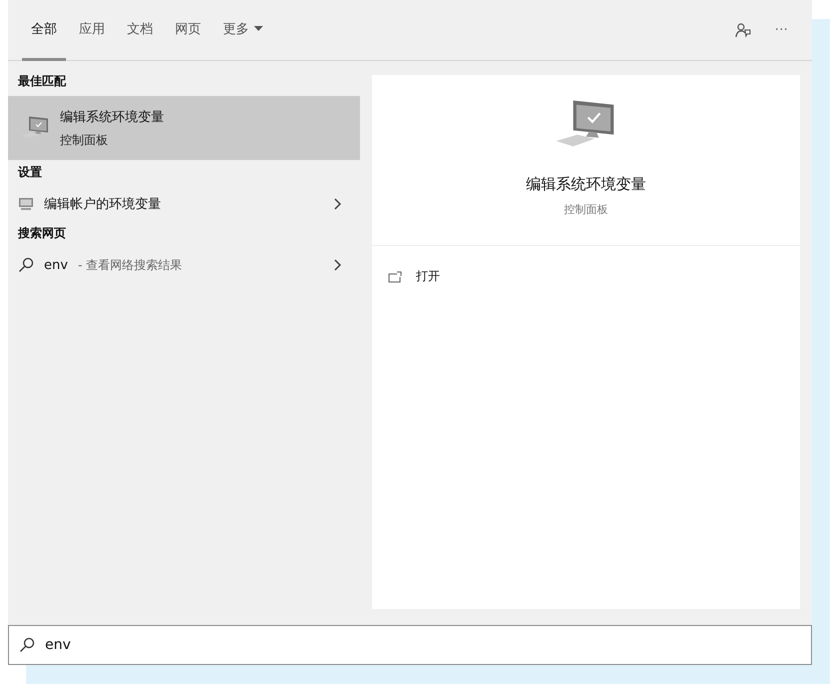 The width and height of the screenshot is (838, 692). I want to click on search-field: env, so click(410, 645).